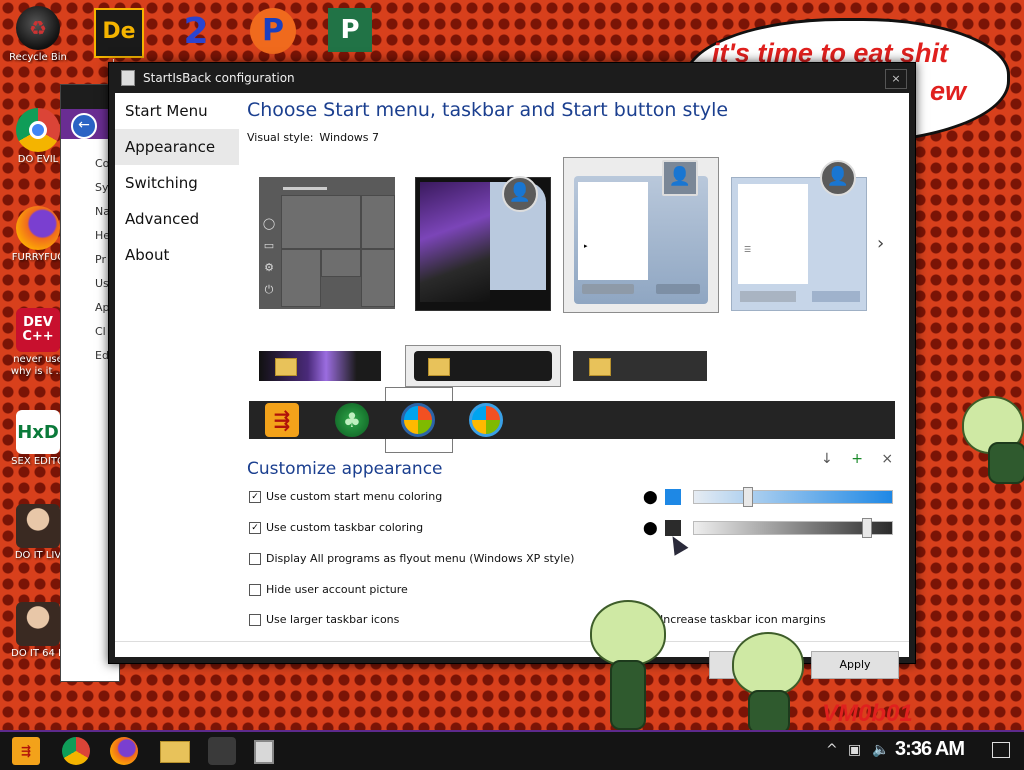  What do you see at coordinates (76, 751) in the screenshot?
I see `chrome-taskbar-icon` at bounding box center [76, 751].